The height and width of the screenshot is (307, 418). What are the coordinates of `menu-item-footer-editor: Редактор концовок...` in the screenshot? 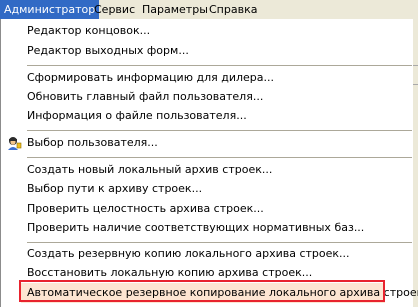 It's located at (207, 31).